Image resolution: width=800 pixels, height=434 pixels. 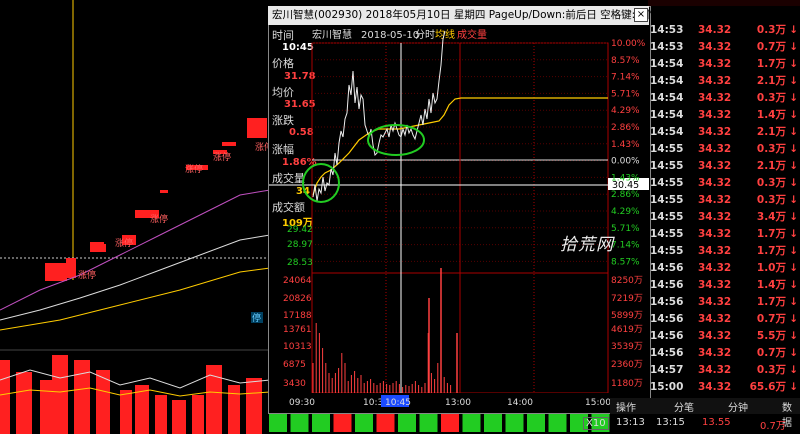 I want to click on price-axis-label: 29.42, so click(x=300, y=230).